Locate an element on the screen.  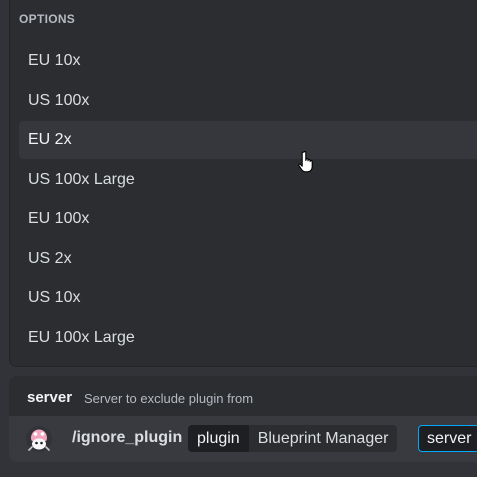
command-name: /ignore_plugin is located at coordinates (127, 437).